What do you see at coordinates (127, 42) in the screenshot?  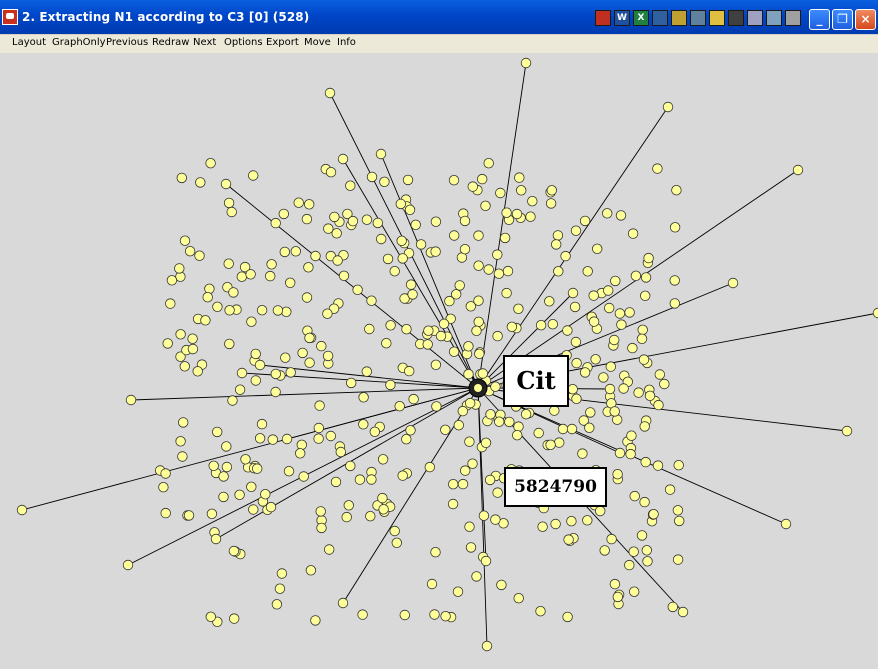 I see `menu-previous: Previous` at bounding box center [127, 42].